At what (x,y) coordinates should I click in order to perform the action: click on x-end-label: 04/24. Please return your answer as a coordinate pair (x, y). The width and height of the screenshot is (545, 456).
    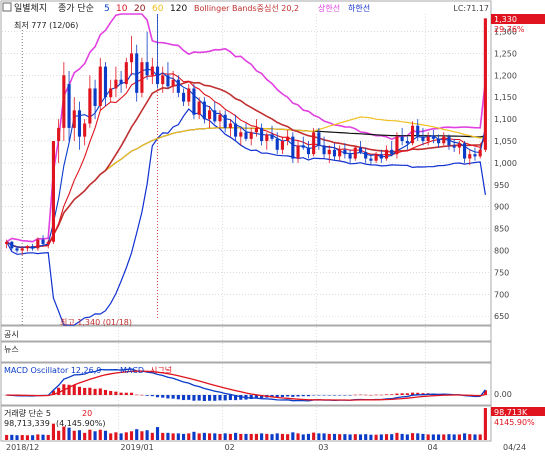
    Looking at the image, I should click on (514, 447).